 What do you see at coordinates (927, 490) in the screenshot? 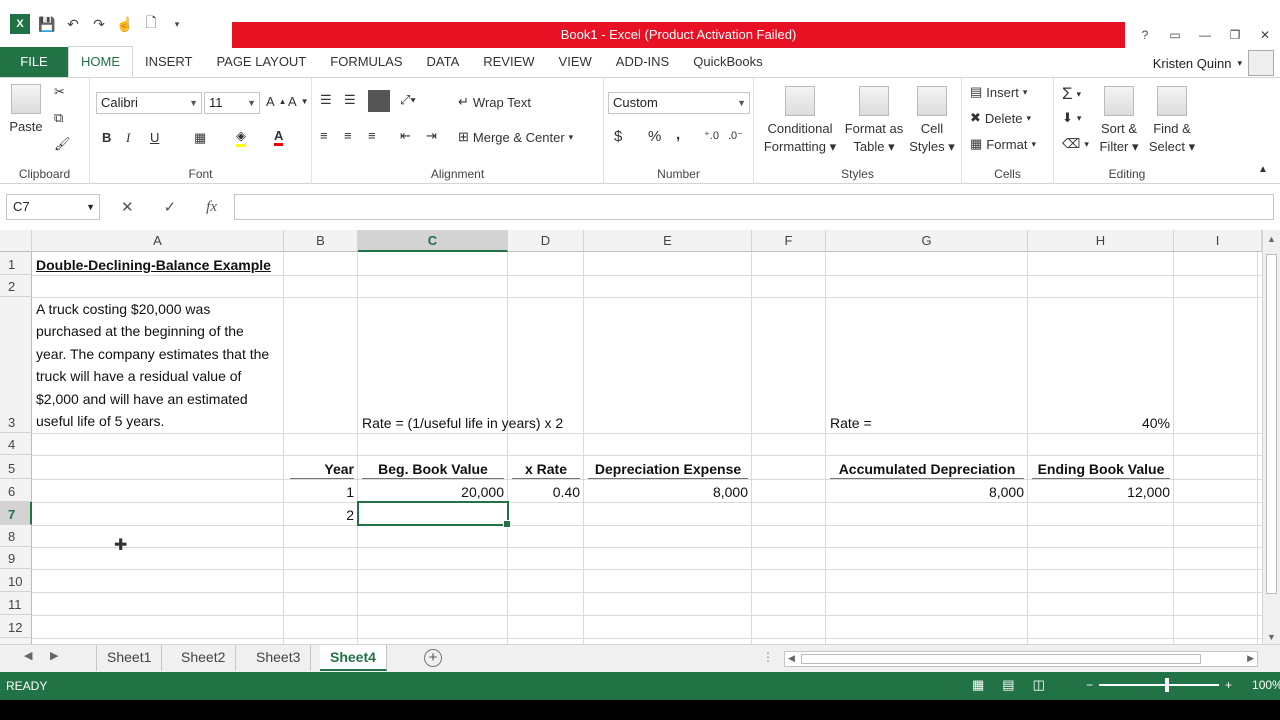
I see `cell-g6: 8,000` at bounding box center [927, 490].